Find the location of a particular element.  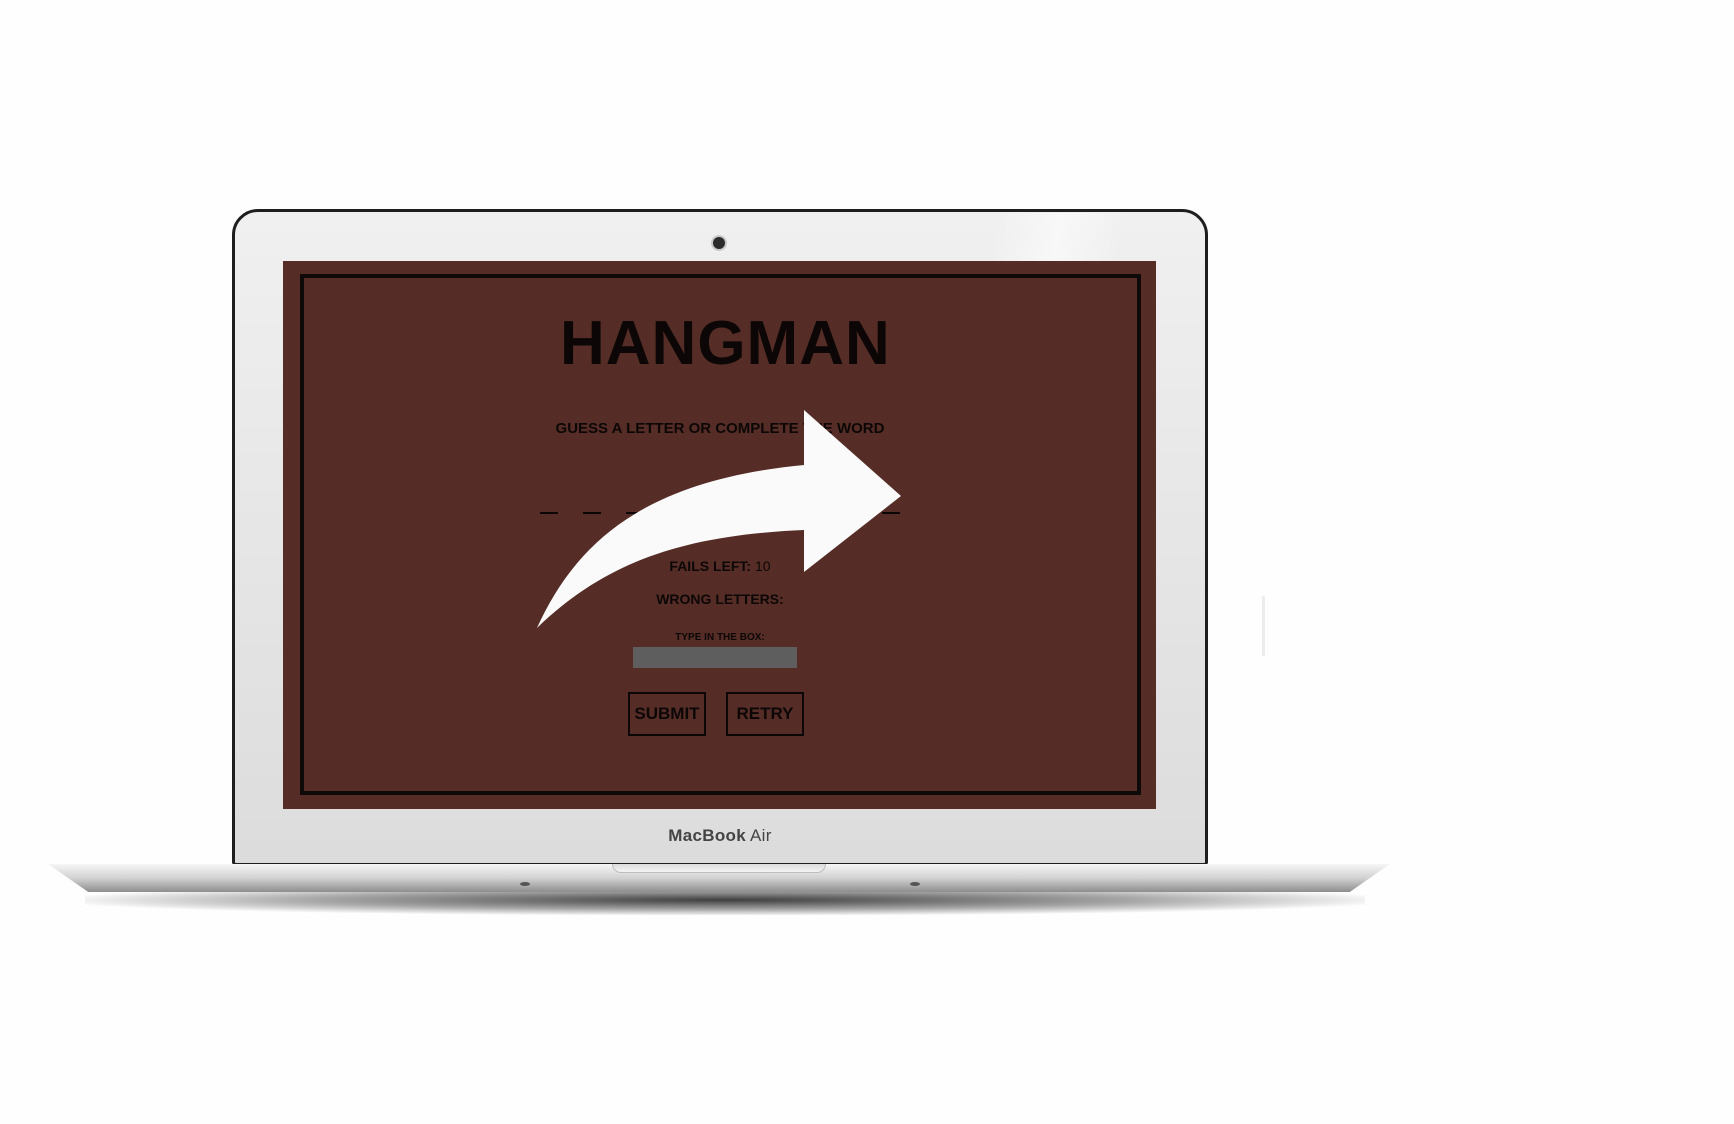

share-arrow-icon is located at coordinates (719, 519).